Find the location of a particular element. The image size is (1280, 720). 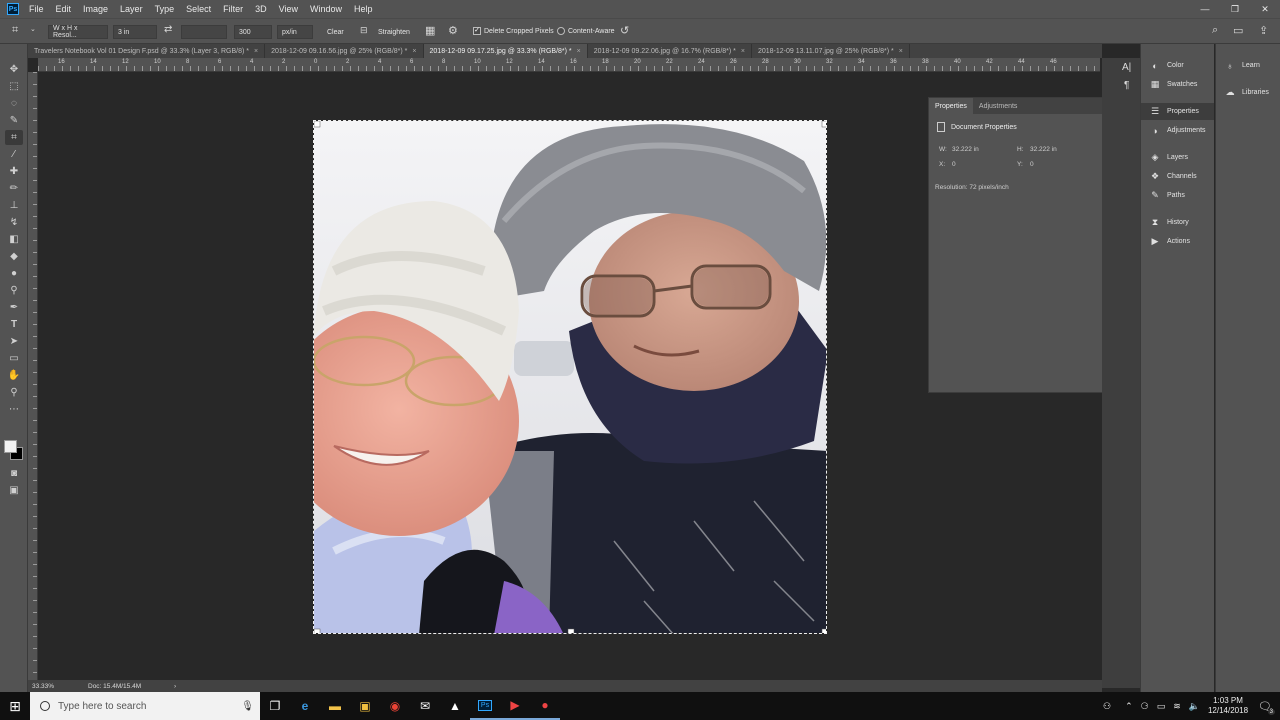

panel-channels: ❖ Channels is located at coordinates (1177, 176).